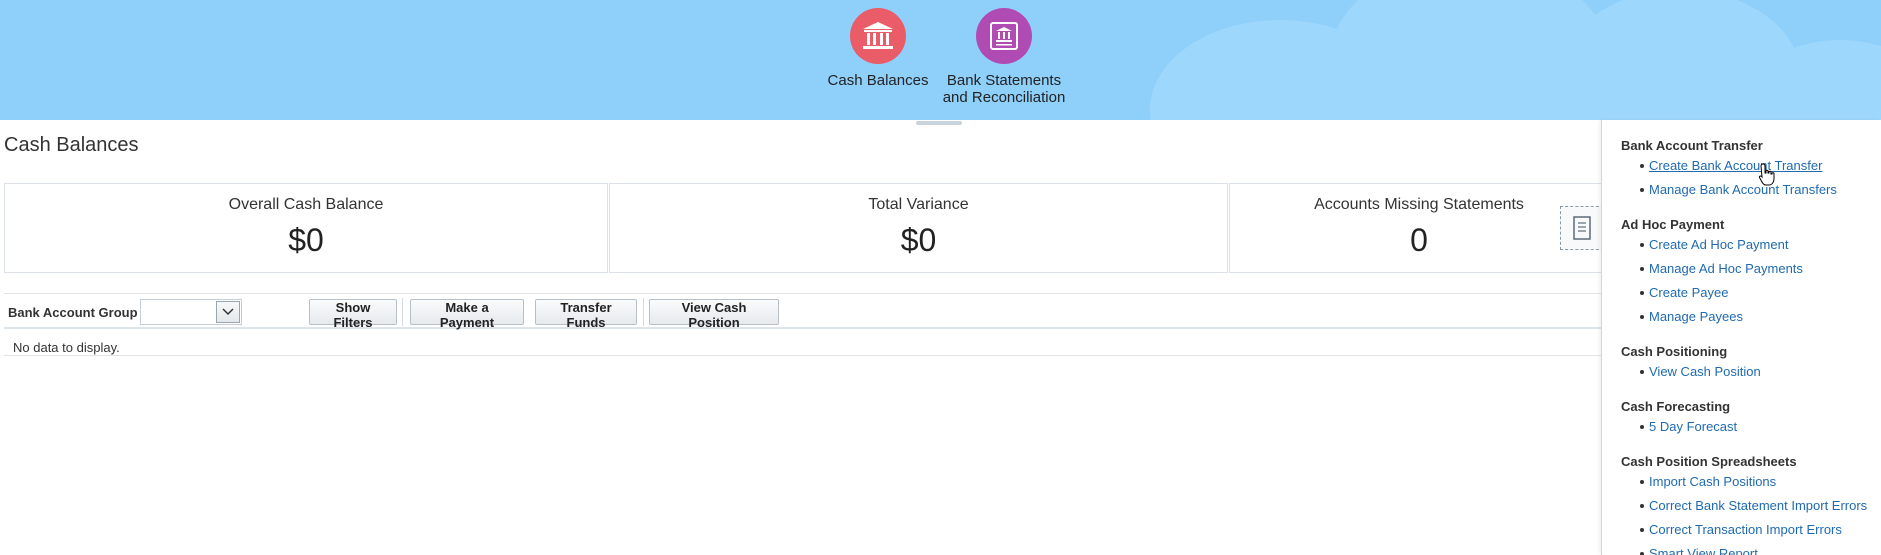 Image resolution: width=1881 pixels, height=555 pixels. I want to click on bank-statement-icon, so click(1004, 36).